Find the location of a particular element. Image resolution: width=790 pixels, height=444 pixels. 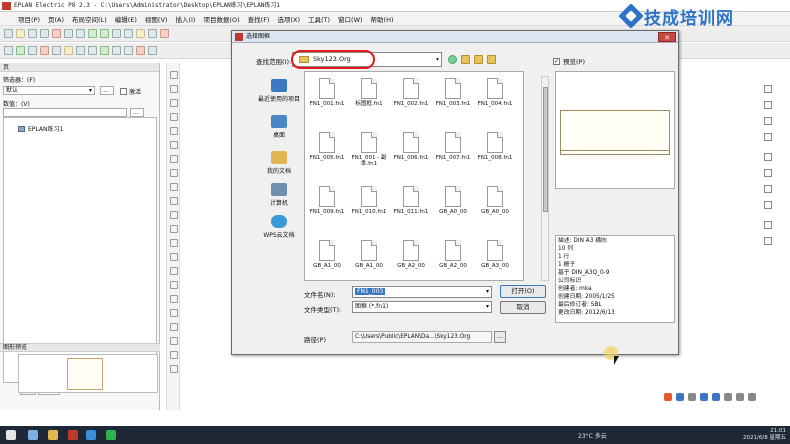

contact-icon is located at coordinates (140, 50).